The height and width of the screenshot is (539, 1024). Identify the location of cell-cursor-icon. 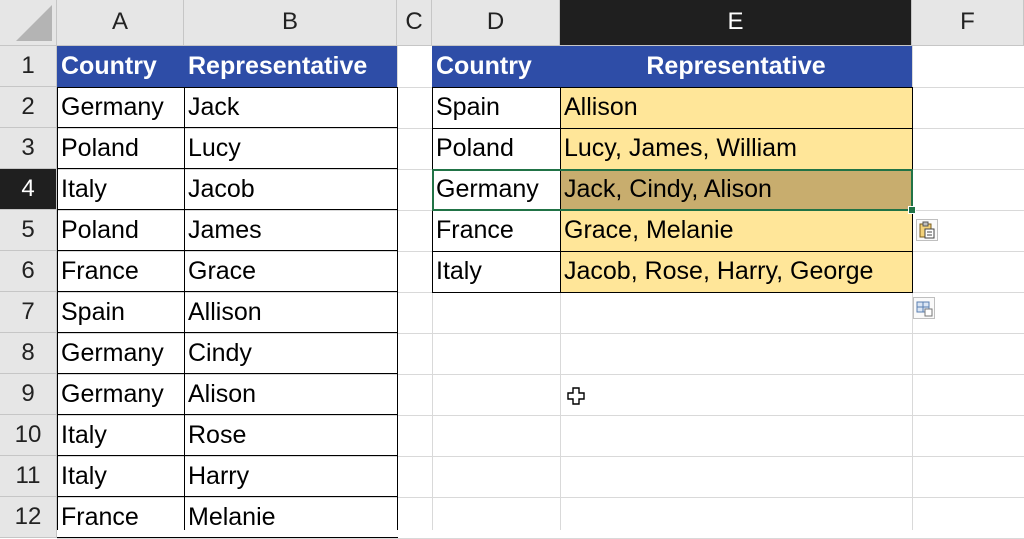
(576, 396).